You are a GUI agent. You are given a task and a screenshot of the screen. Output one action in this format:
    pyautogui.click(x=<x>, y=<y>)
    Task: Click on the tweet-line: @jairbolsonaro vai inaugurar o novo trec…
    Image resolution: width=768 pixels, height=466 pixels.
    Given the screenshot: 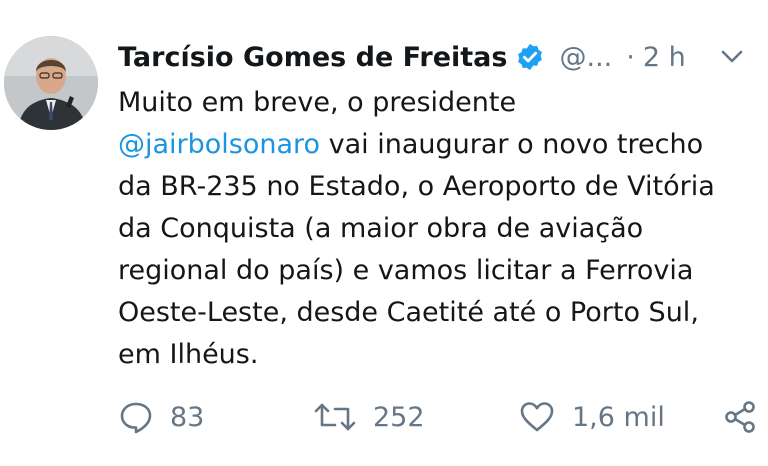 What is the action you would take?
    pyautogui.click(x=438, y=145)
    